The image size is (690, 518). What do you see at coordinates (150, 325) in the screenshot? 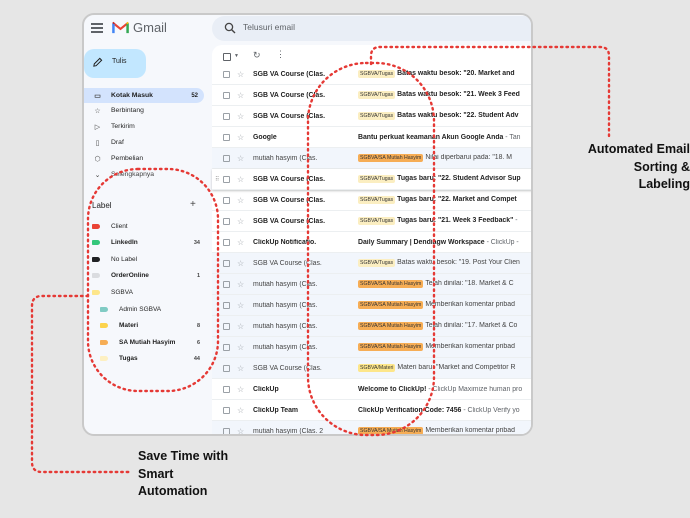
I see `label-item-materi: Materi 8` at bounding box center [150, 325].